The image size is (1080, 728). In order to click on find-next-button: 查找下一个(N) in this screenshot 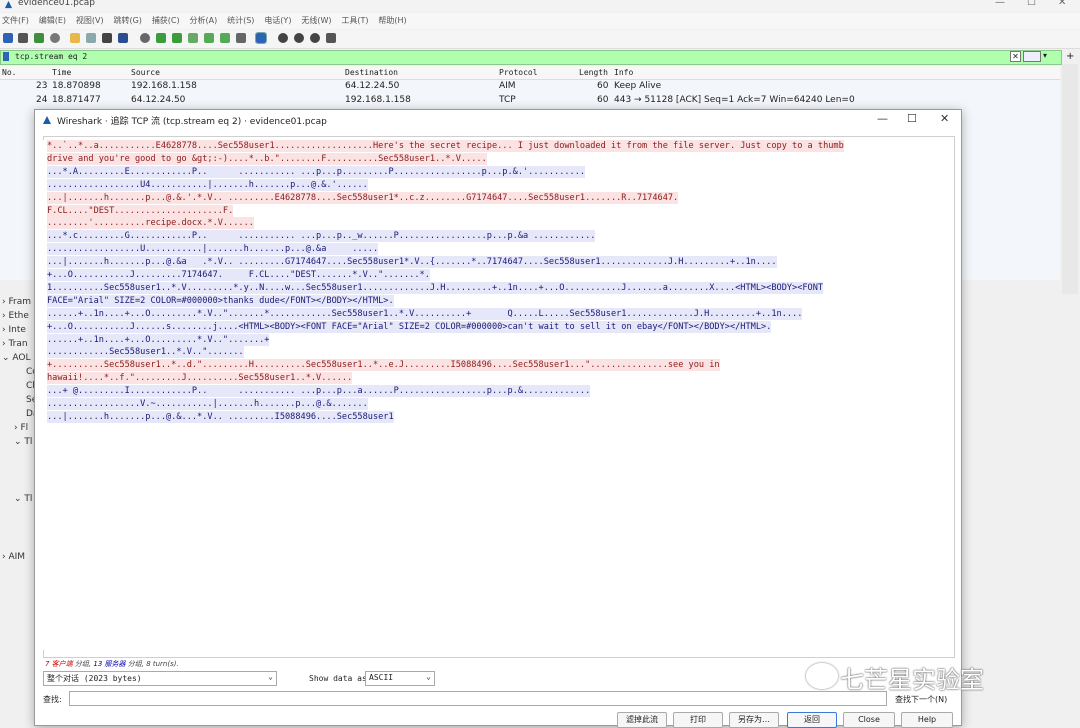, I will do `click(921, 699)`.